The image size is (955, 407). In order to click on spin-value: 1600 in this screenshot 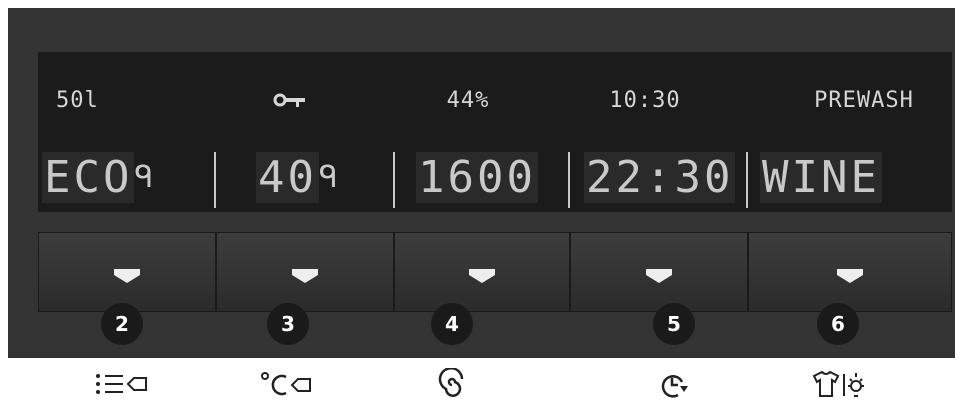, I will do `click(477, 177)`.